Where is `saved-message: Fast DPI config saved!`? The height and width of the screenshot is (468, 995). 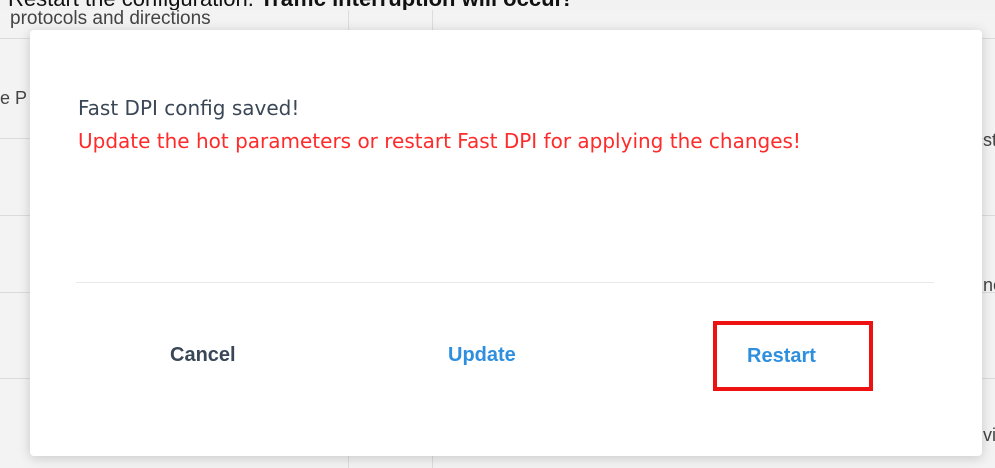
saved-message: Fast DPI config saved! is located at coordinates (189, 108).